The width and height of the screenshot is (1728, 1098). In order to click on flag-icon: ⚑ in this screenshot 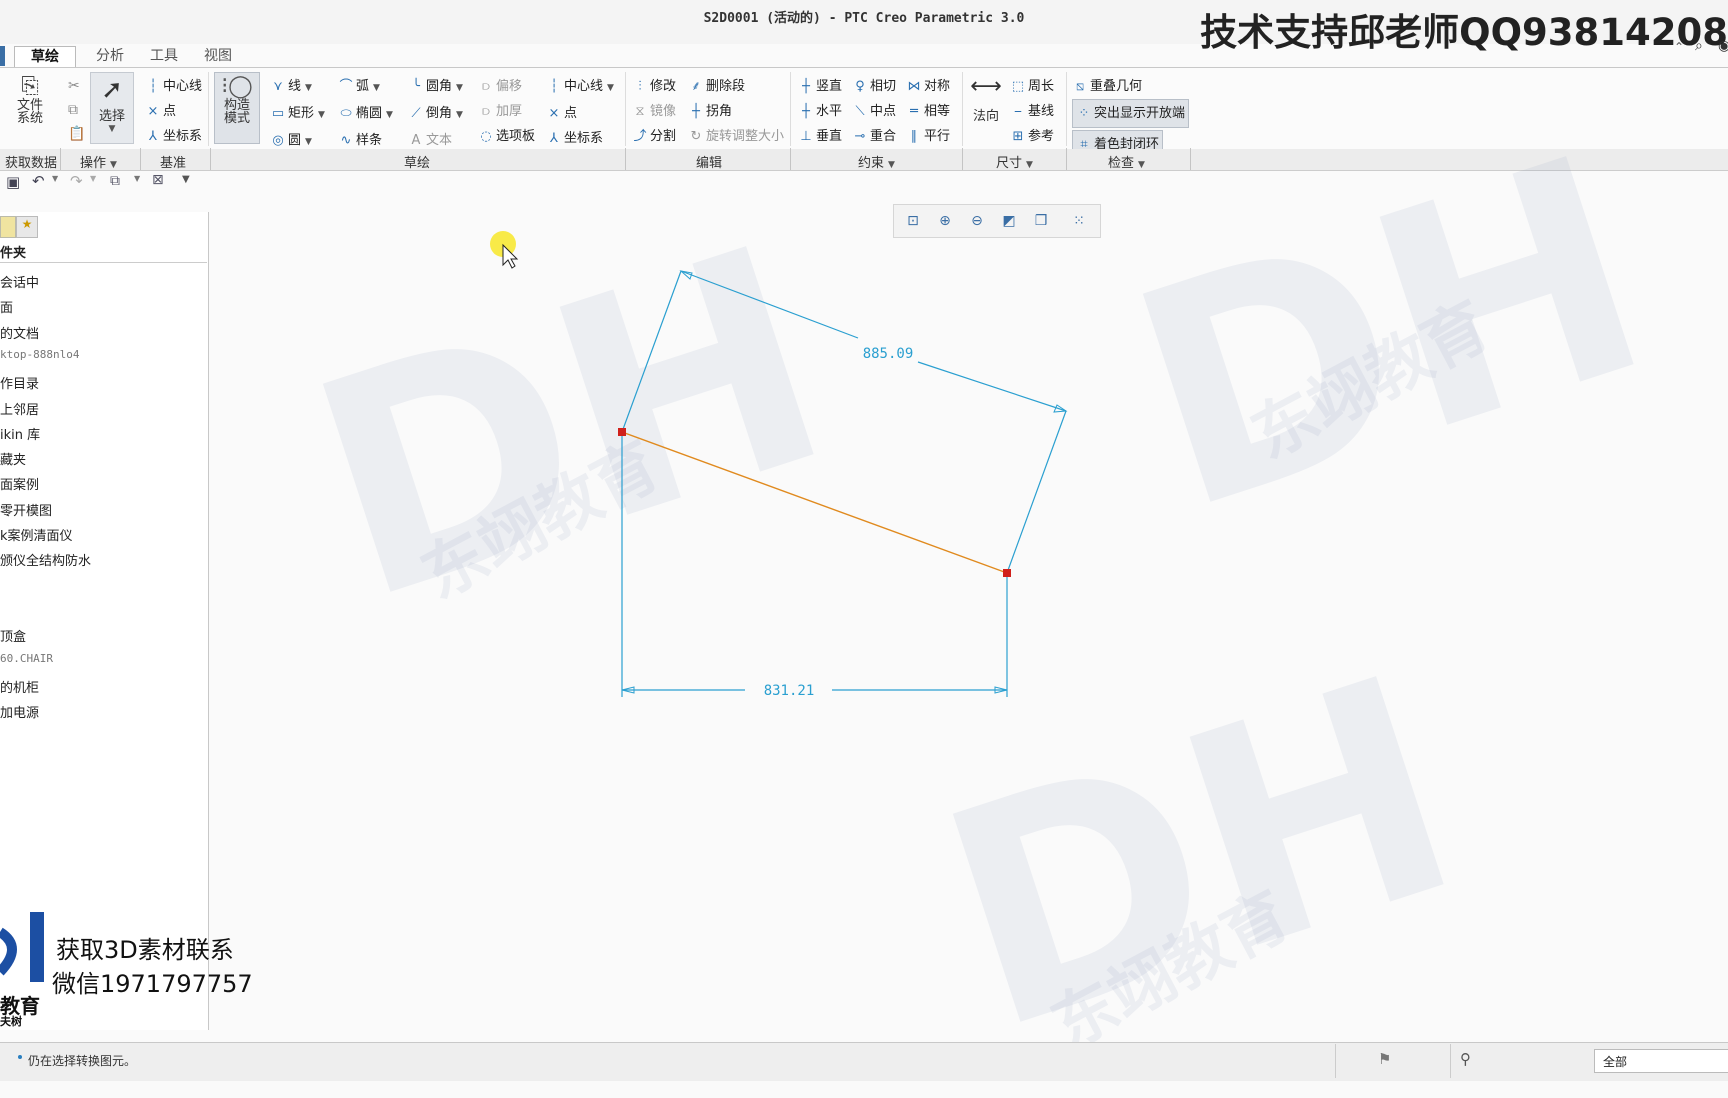, I will do `click(1384, 1059)`.